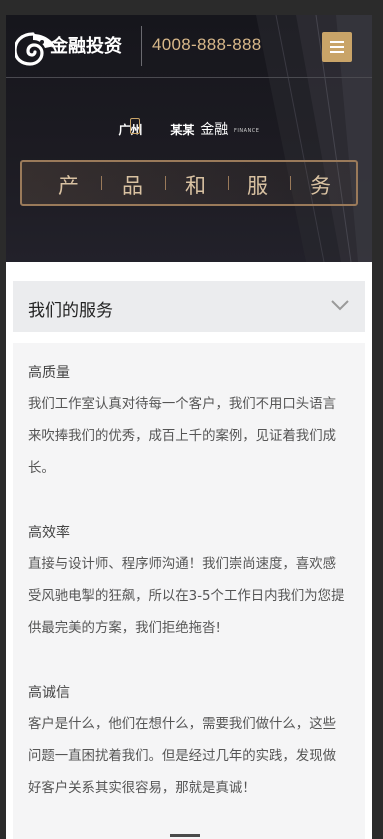 This screenshot has width=383, height=839. Describe the element at coordinates (257, 186) in the screenshot. I see `banner-title-char: 服` at that location.